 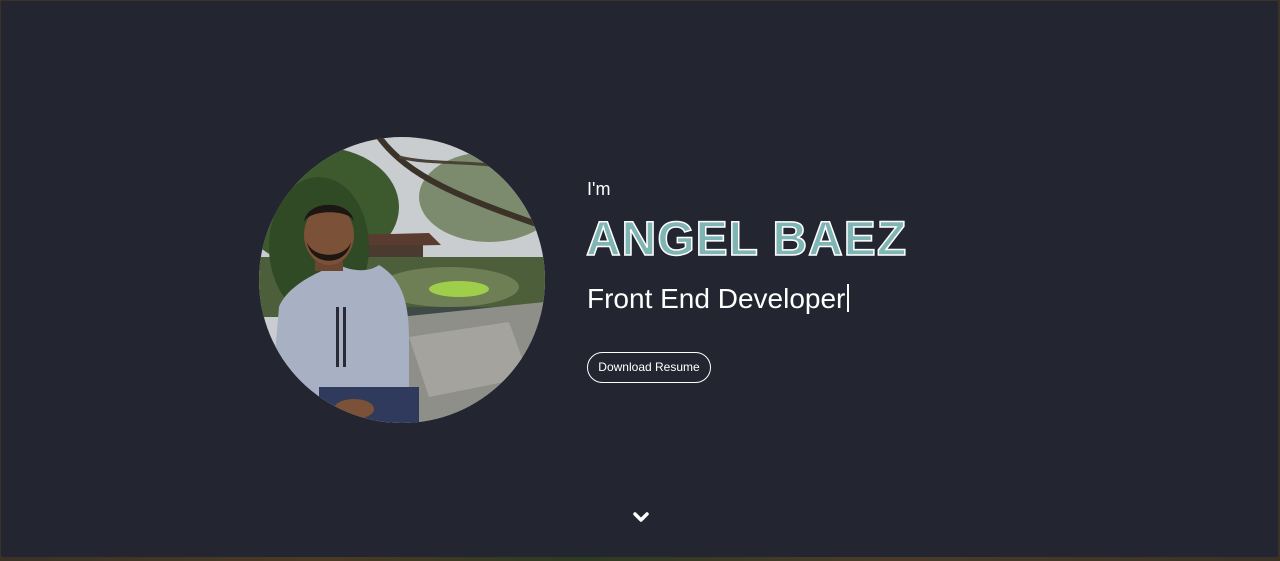 What do you see at coordinates (599, 189) in the screenshot?
I see `intro-text: I'm` at bounding box center [599, 189].